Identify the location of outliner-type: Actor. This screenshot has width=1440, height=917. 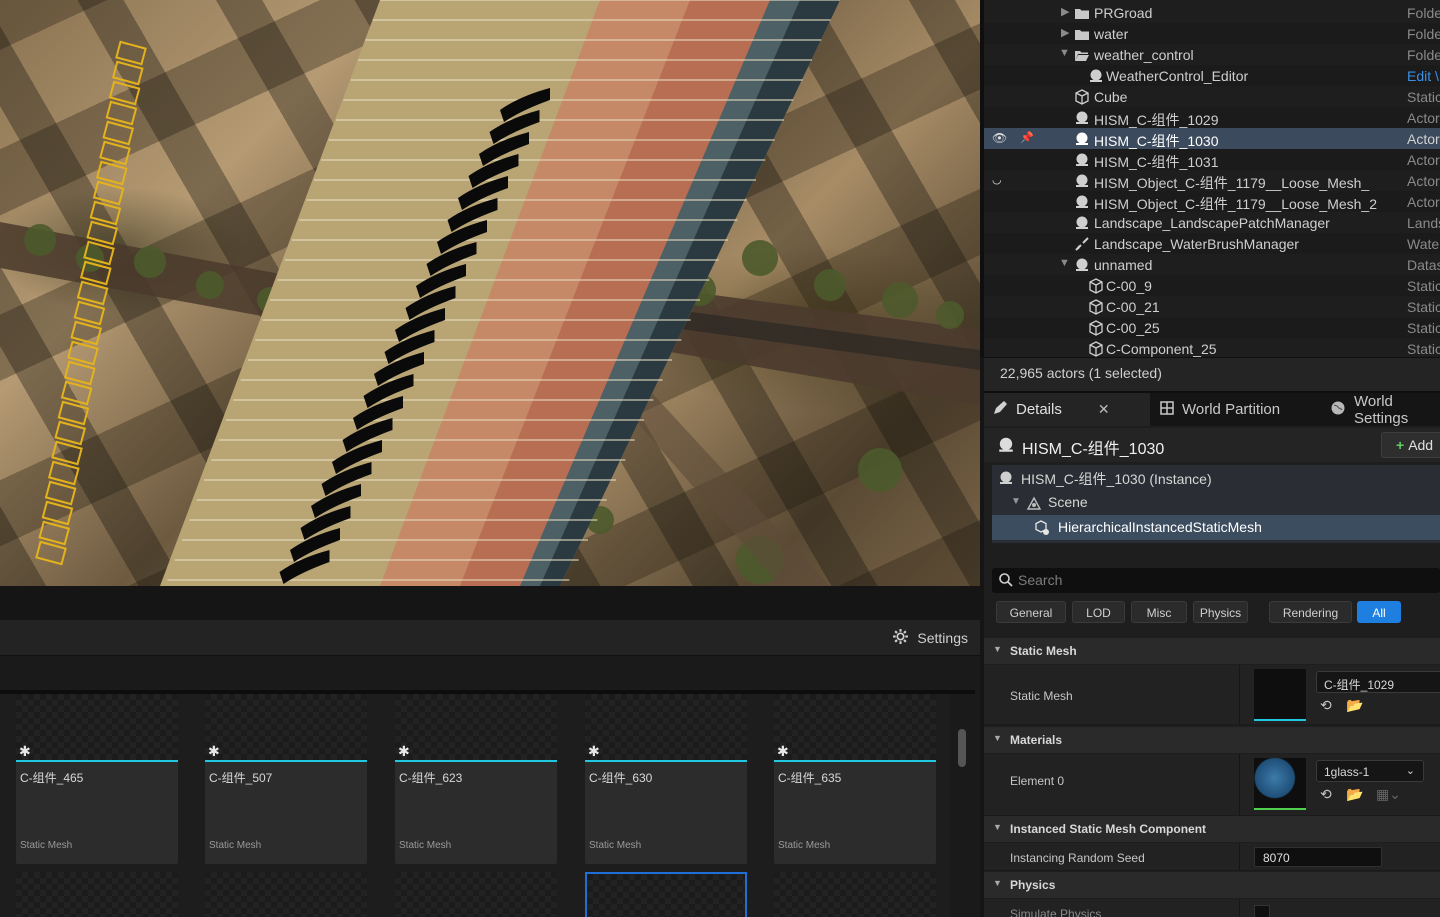
(1423, 160).